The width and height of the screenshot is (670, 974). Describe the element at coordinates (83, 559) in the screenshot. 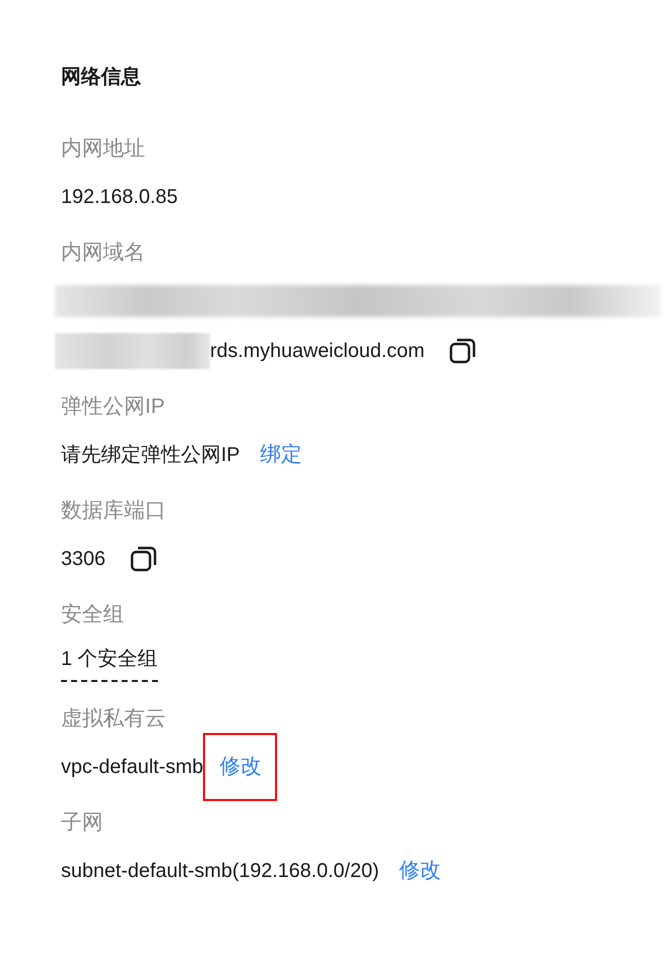

I see `field-value: 3306` at that location.